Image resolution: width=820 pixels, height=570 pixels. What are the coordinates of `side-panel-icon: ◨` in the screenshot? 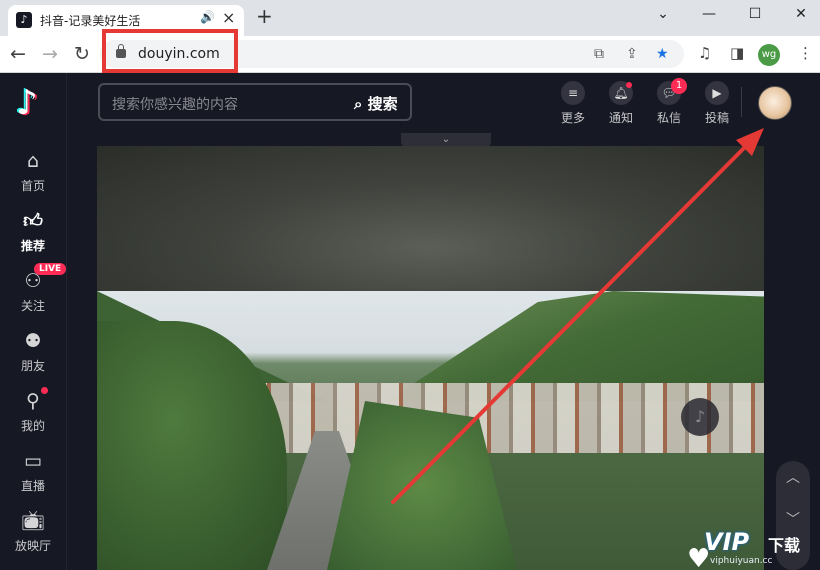 It's located at (737, 53).